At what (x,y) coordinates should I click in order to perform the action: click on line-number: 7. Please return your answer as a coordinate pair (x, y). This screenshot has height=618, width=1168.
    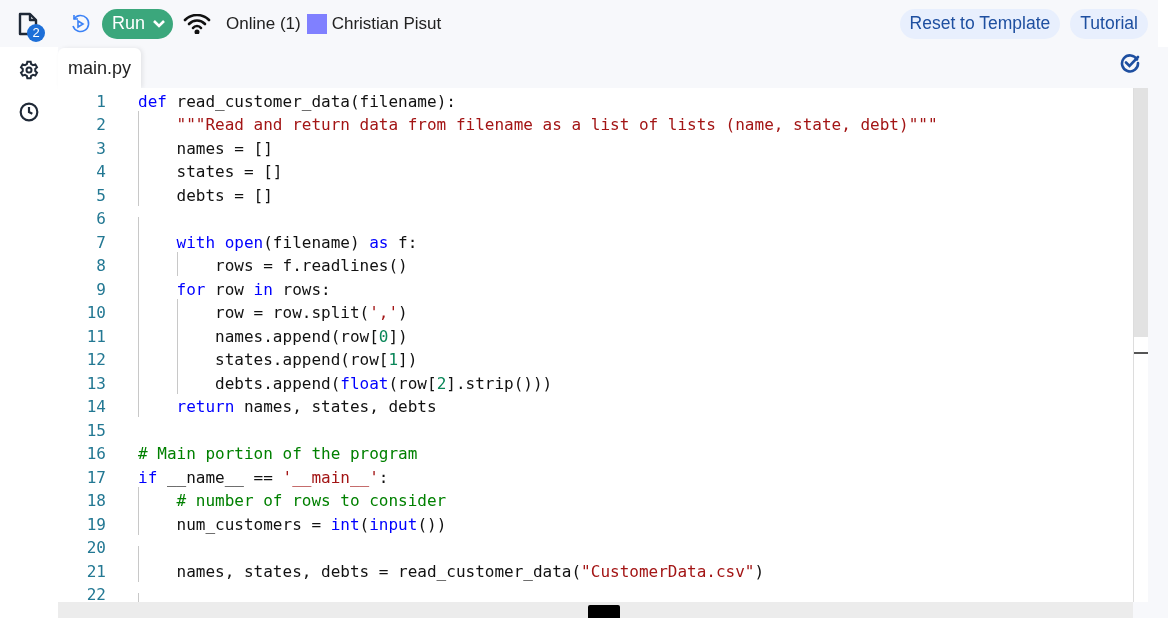
    Looking at the image, I should click on (100, 242).